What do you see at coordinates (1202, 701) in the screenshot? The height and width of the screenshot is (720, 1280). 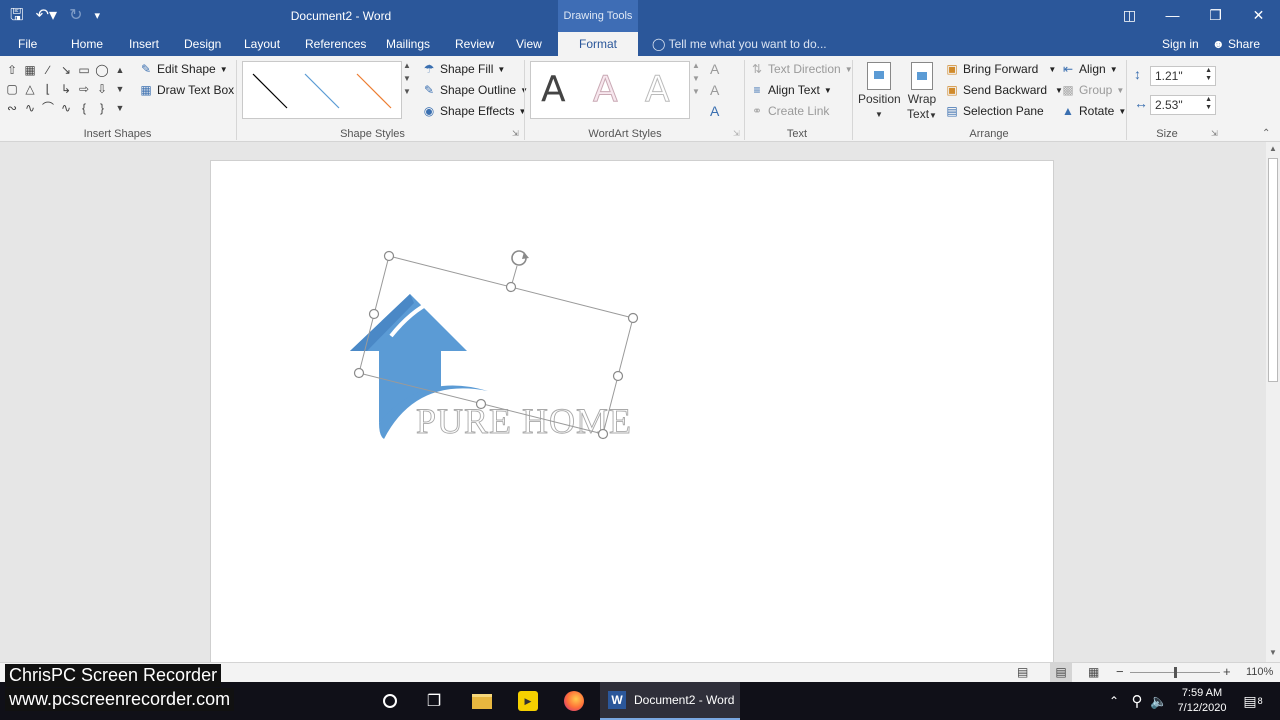 I see `system-clock: 7:59 AM 7/12/2020` at bounding box center [1202, 701].